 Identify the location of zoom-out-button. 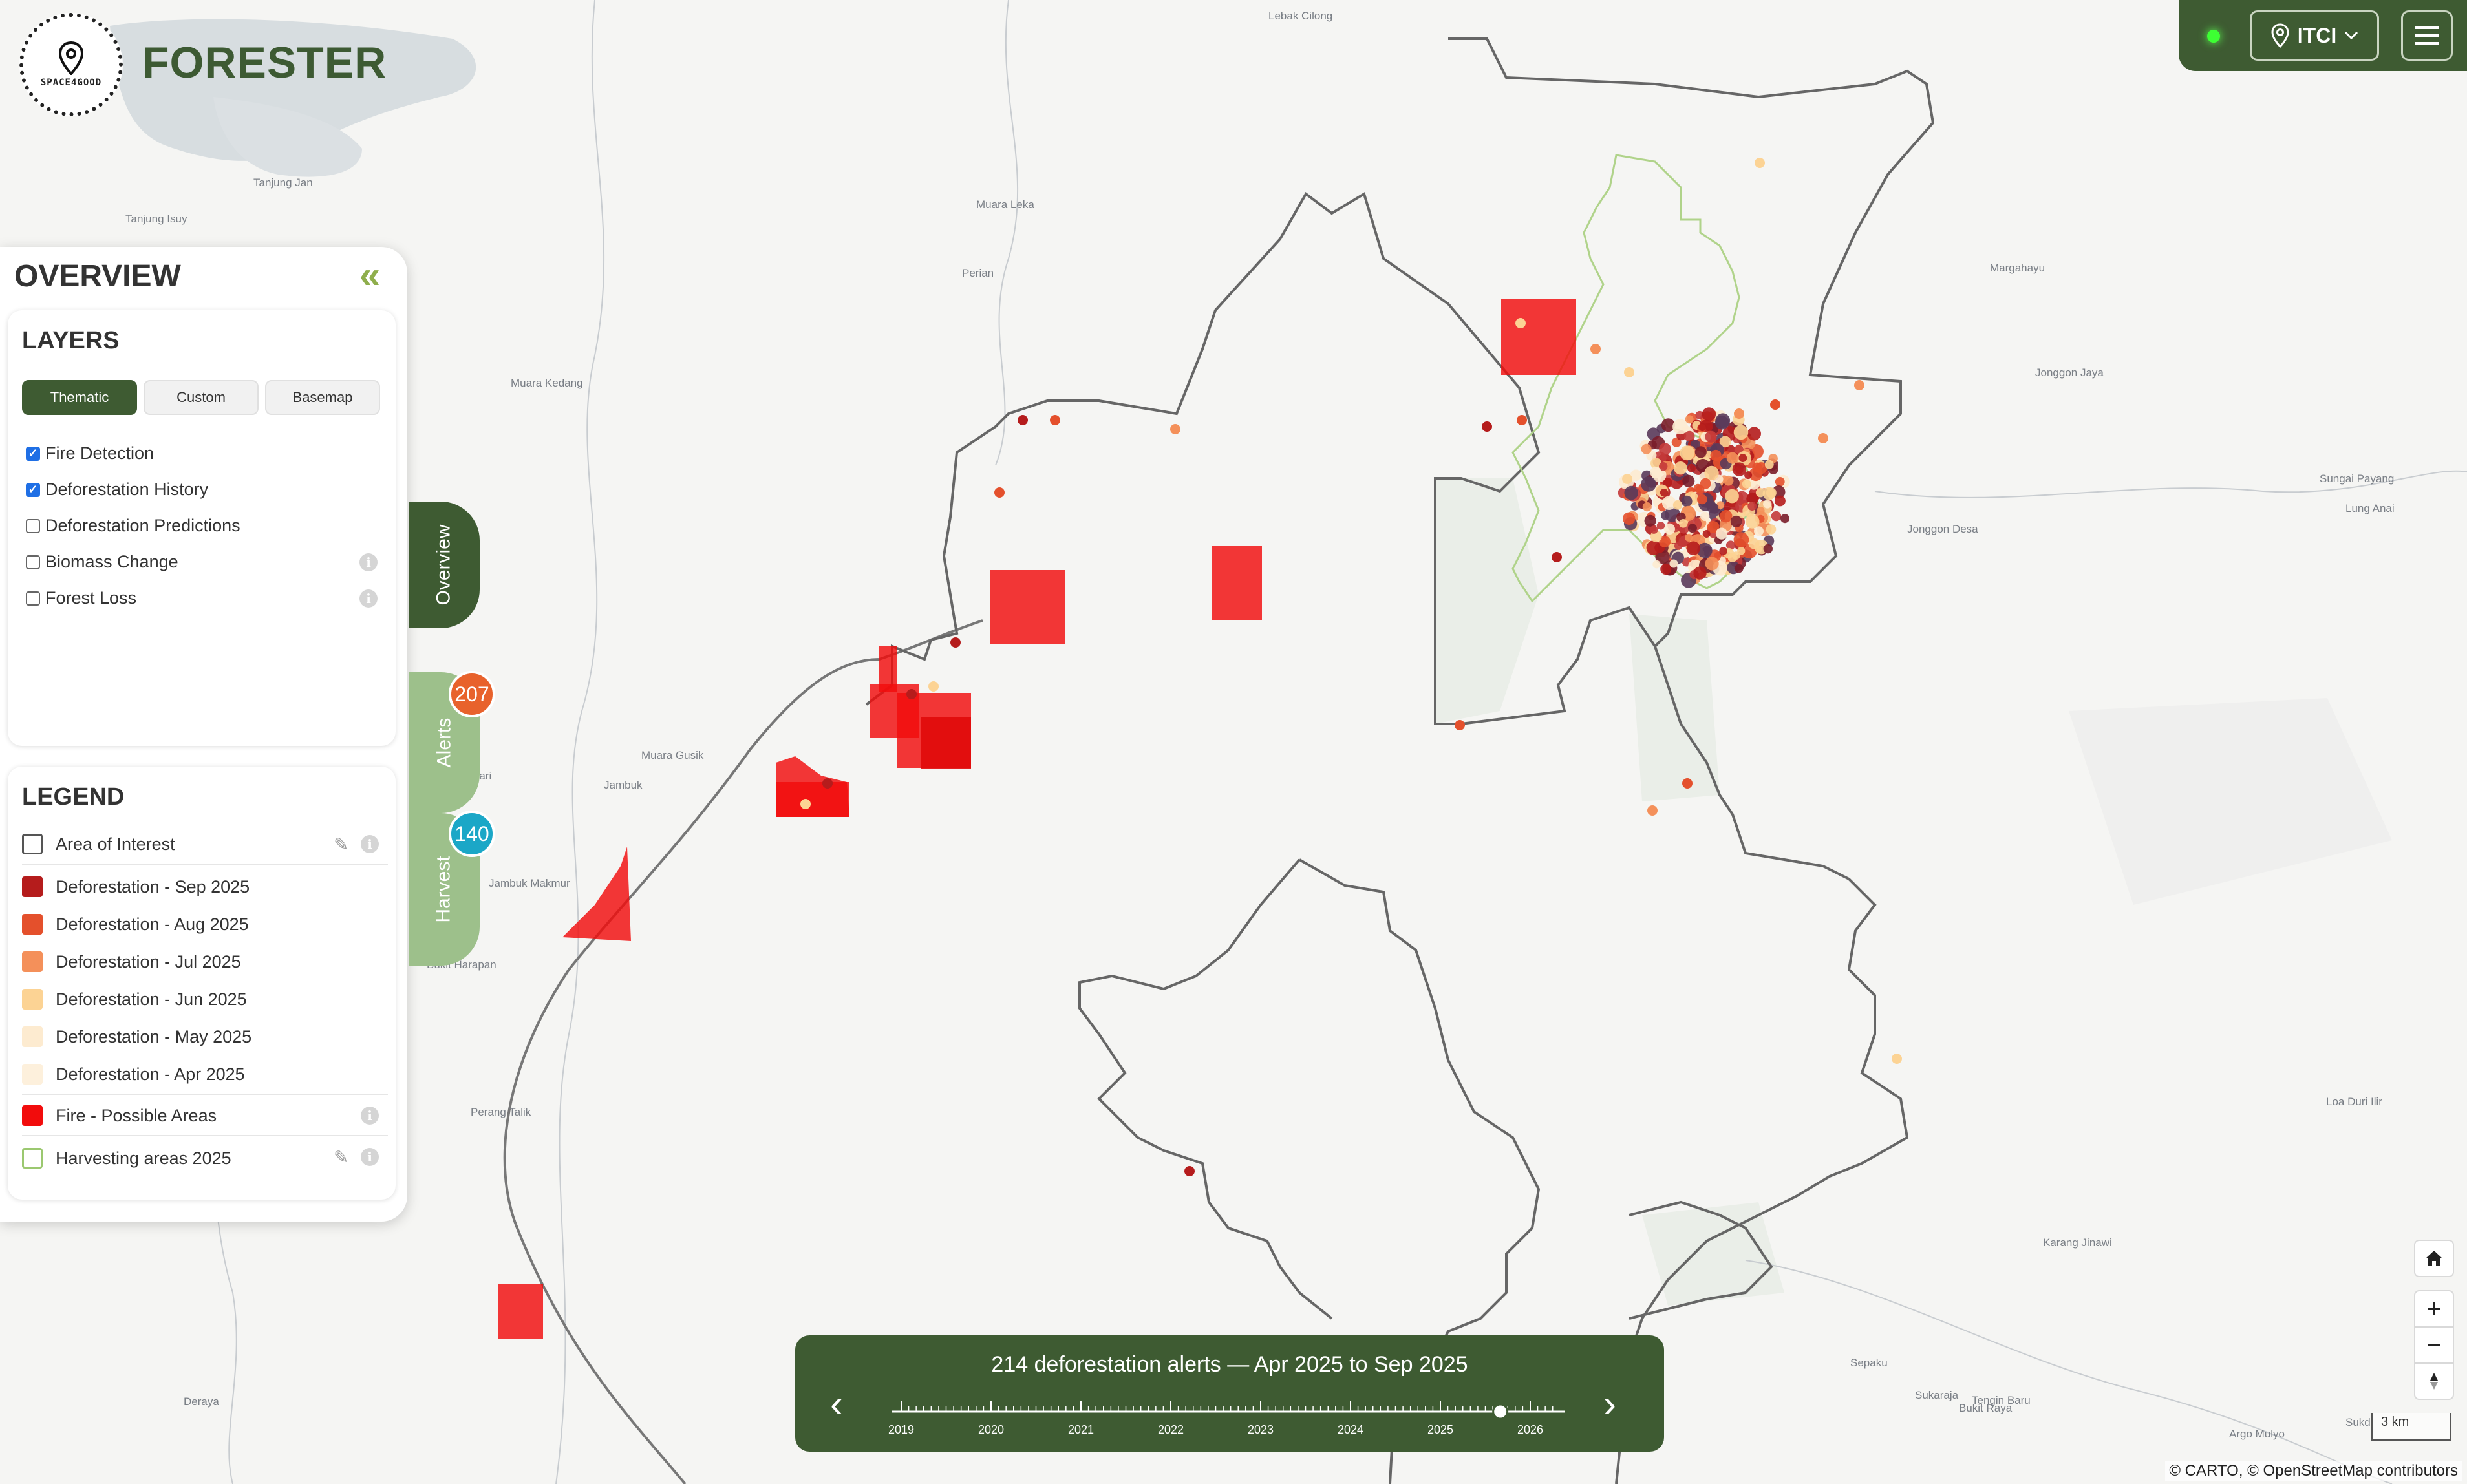
(2434, 1345).